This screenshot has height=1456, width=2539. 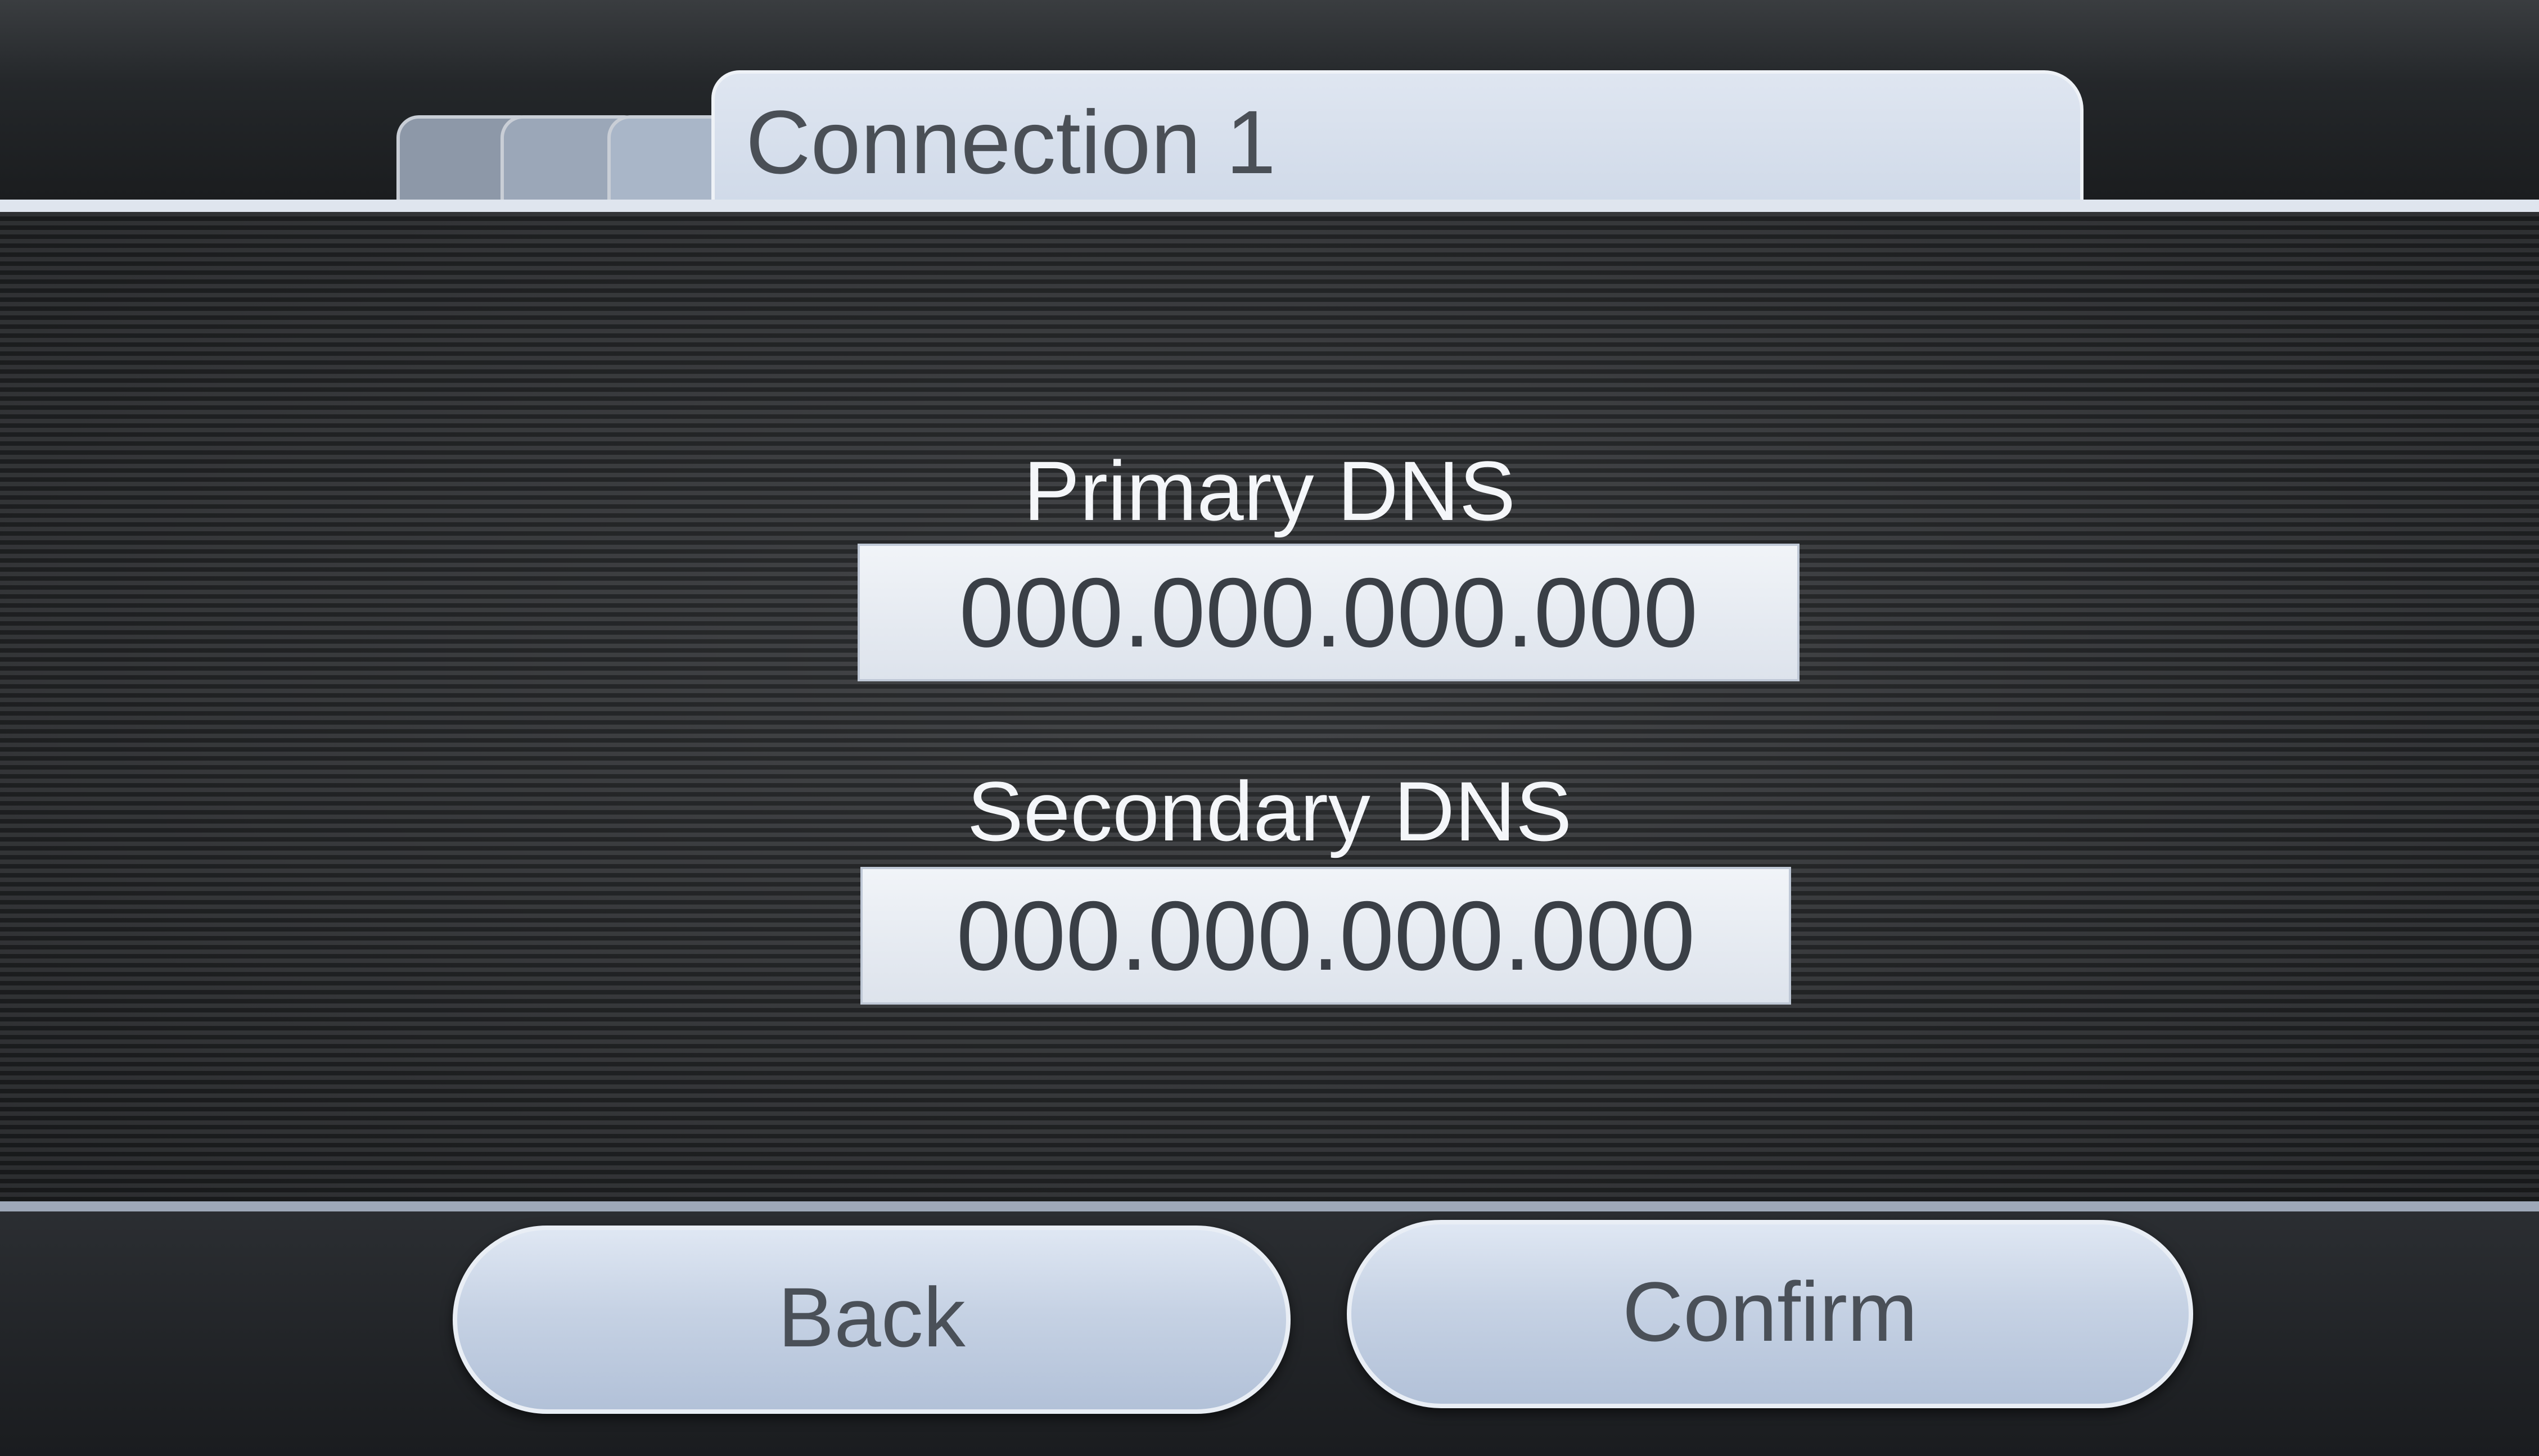 I want to click on tab-connection: Connection 1, so click(x=1397, y=140).